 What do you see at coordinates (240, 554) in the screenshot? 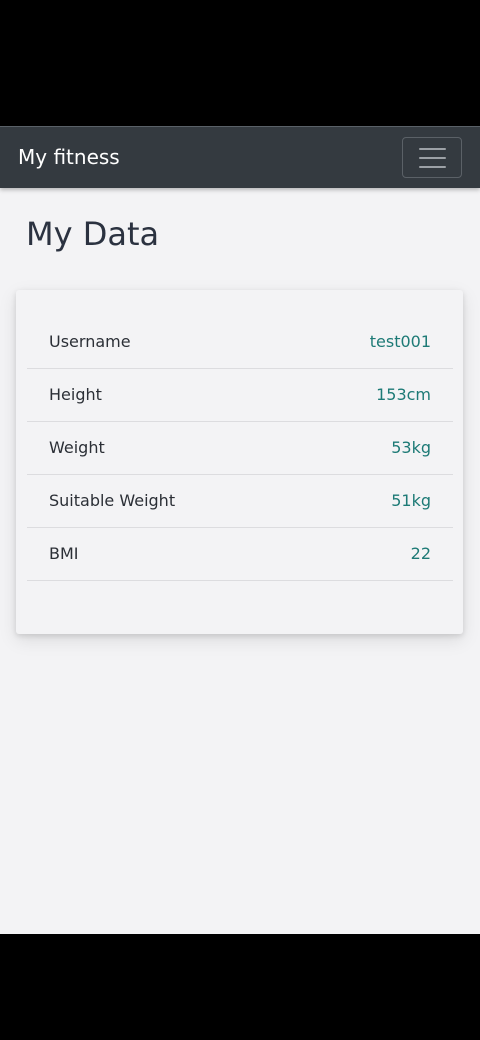
I see `data-row-bmi: BMI 22` at bounding box center [240, 554].